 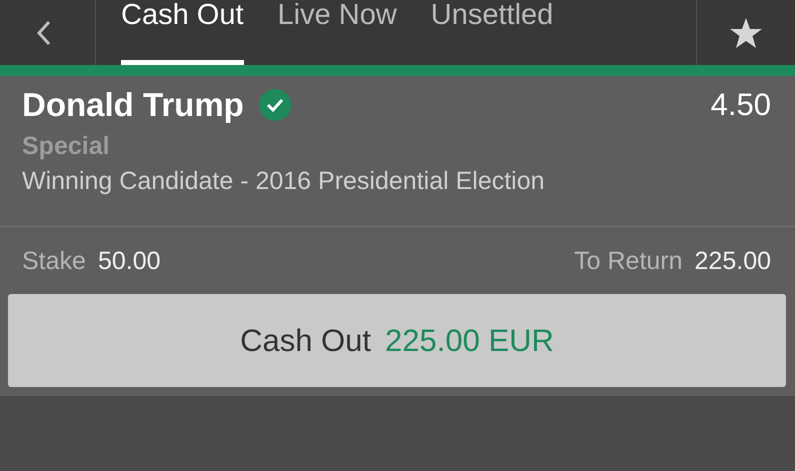 What do you see at coordinates (337, 32) in the screenshot?
I see `tab: Live Now` at bounding box center [337, 32].